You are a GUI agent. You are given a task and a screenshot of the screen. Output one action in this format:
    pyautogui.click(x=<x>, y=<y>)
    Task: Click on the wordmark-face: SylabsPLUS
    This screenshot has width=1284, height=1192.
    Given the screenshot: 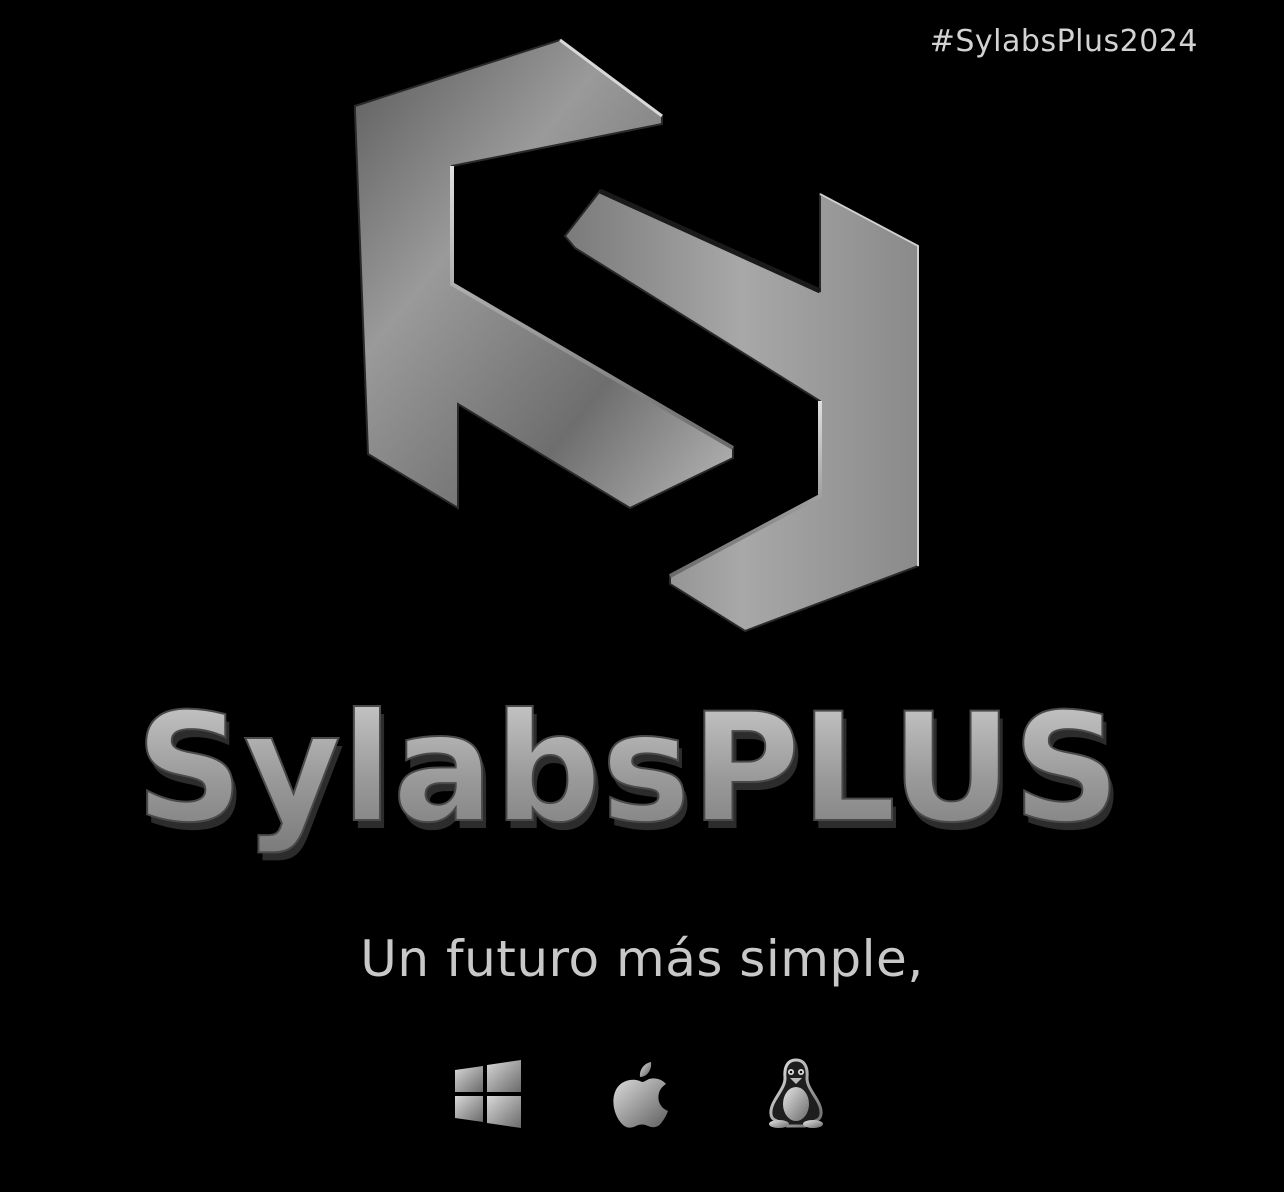 What is the action you would take?
    pyautogui.click(x=627, y=769)
    